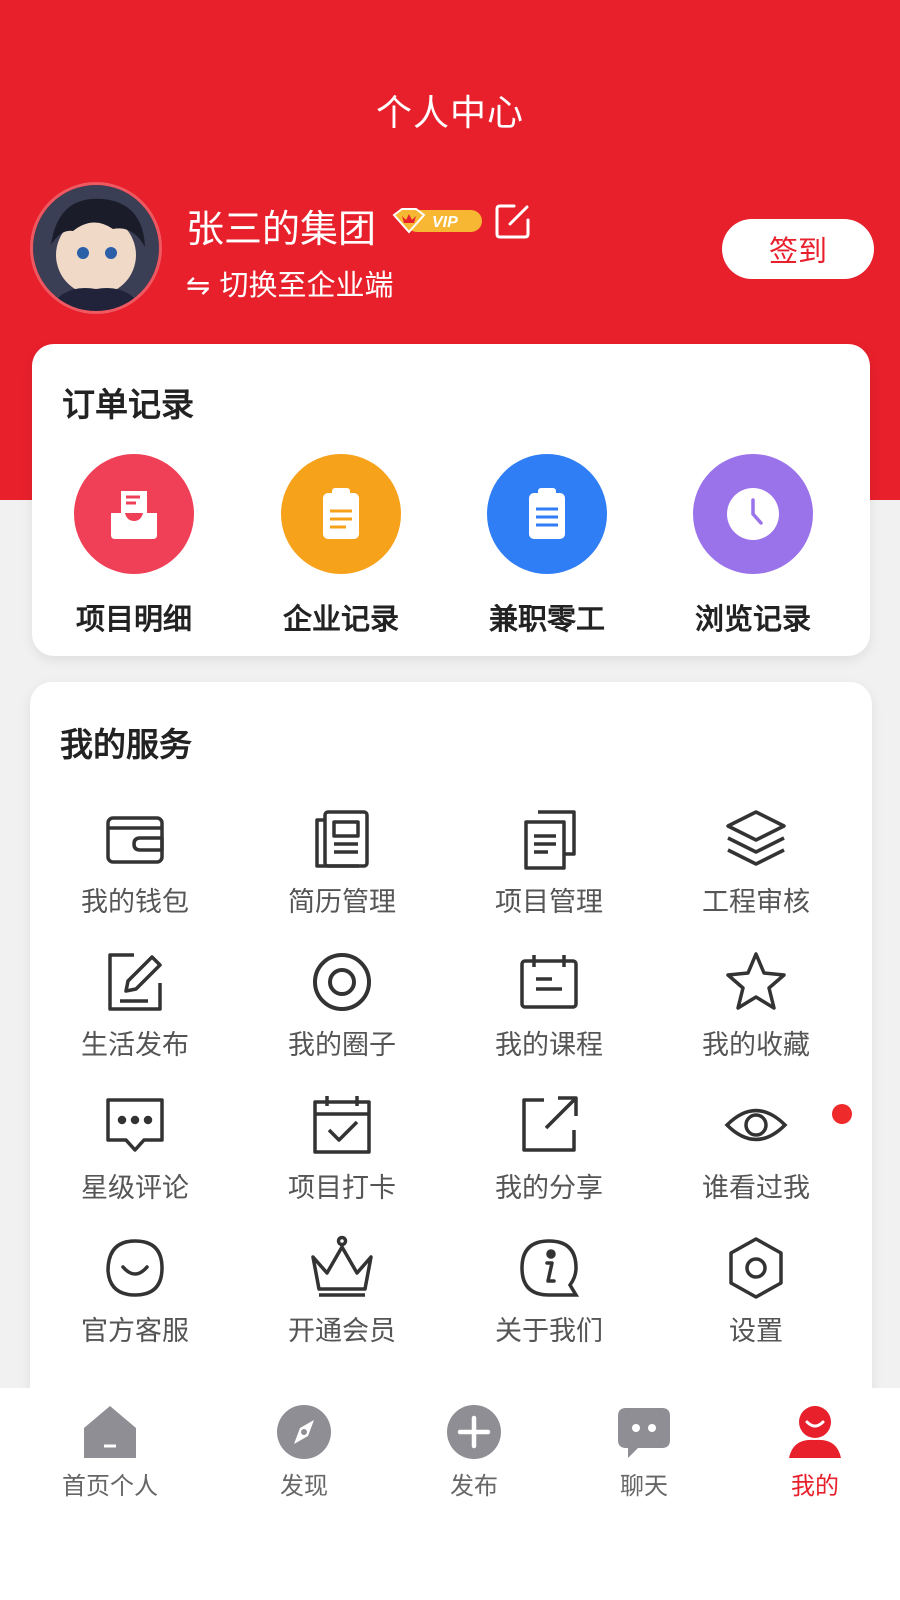  I want to click on service-favorites: 我的收藏, so click(756, 1004).